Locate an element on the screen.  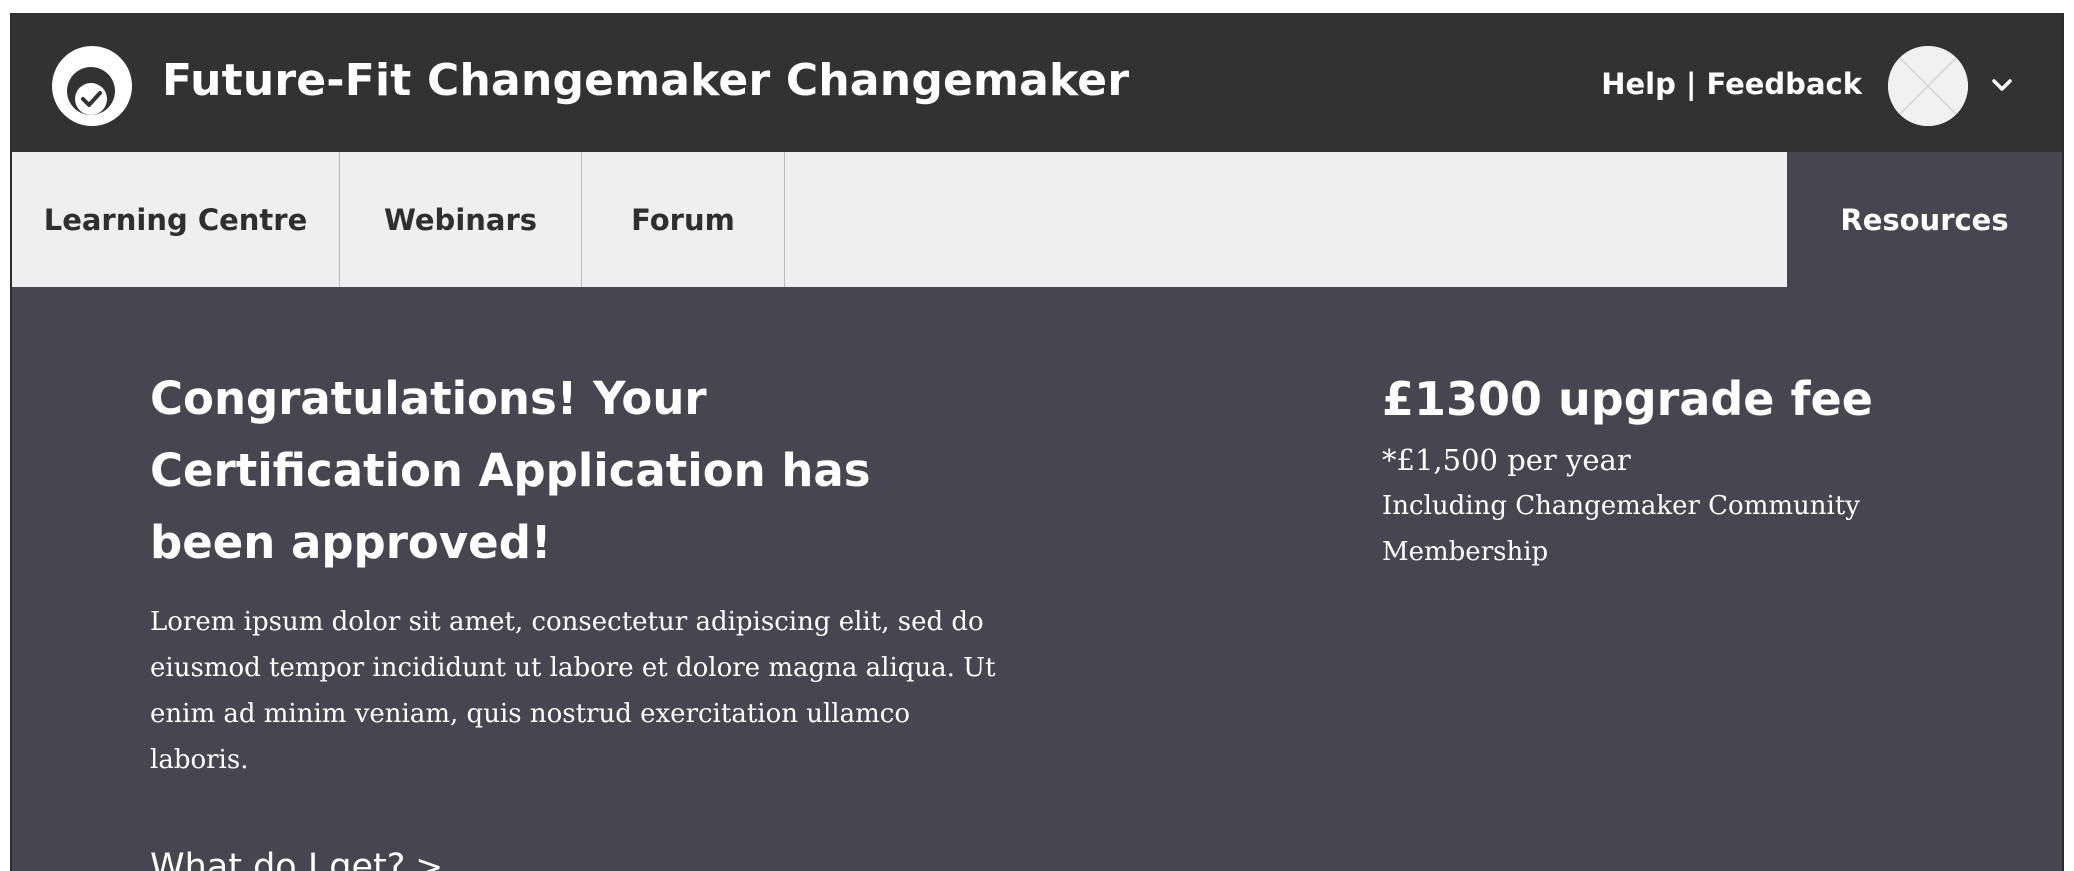
chevron-right-icon: > is located at coordinates (429, 859).